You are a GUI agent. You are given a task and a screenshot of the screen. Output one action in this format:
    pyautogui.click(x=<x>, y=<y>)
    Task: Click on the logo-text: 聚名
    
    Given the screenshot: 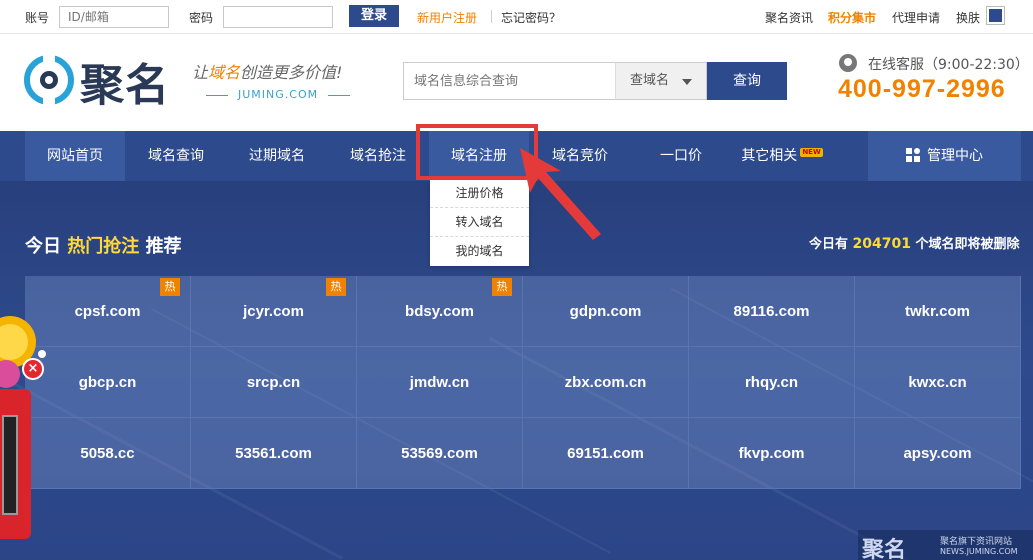 What is the action you would take?
    pyautogui.click(x=125, y=81)
    